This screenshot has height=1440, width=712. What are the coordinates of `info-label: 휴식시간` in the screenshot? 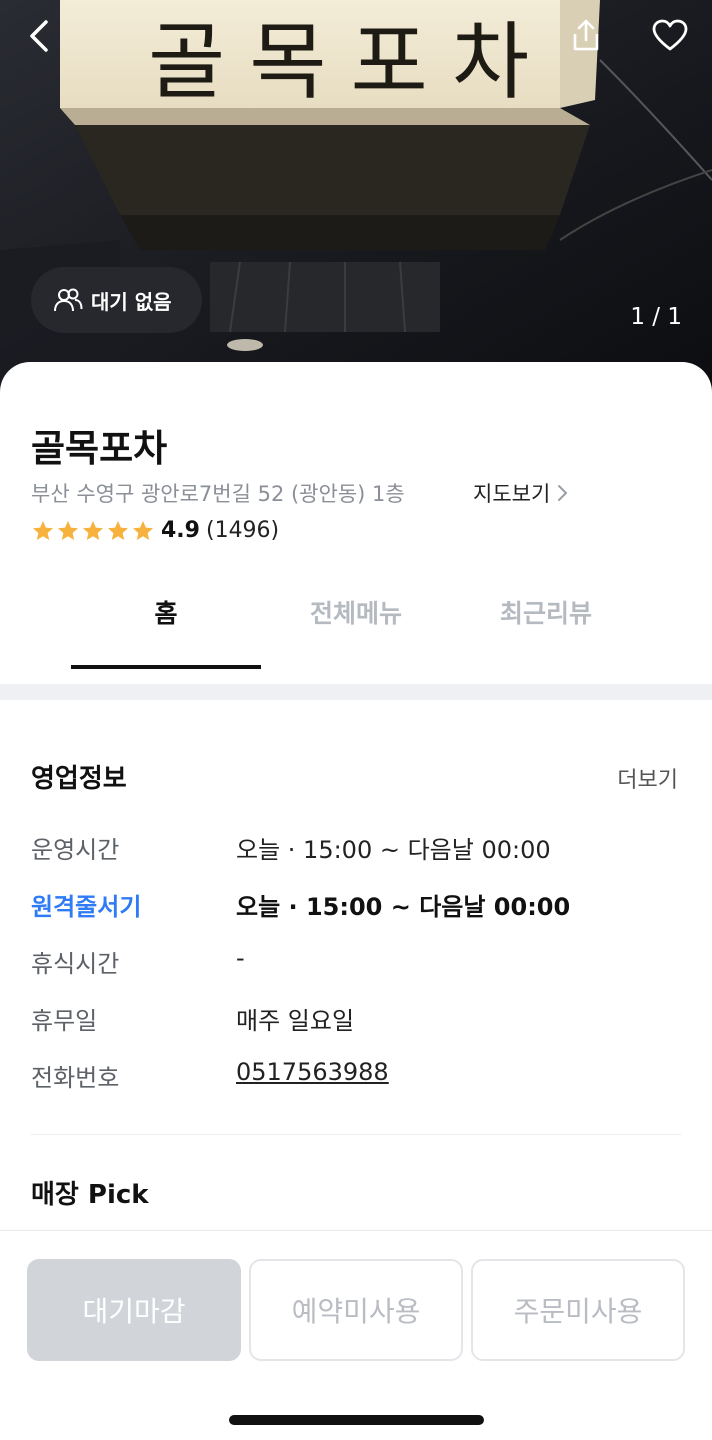 It's located at (75, 964).